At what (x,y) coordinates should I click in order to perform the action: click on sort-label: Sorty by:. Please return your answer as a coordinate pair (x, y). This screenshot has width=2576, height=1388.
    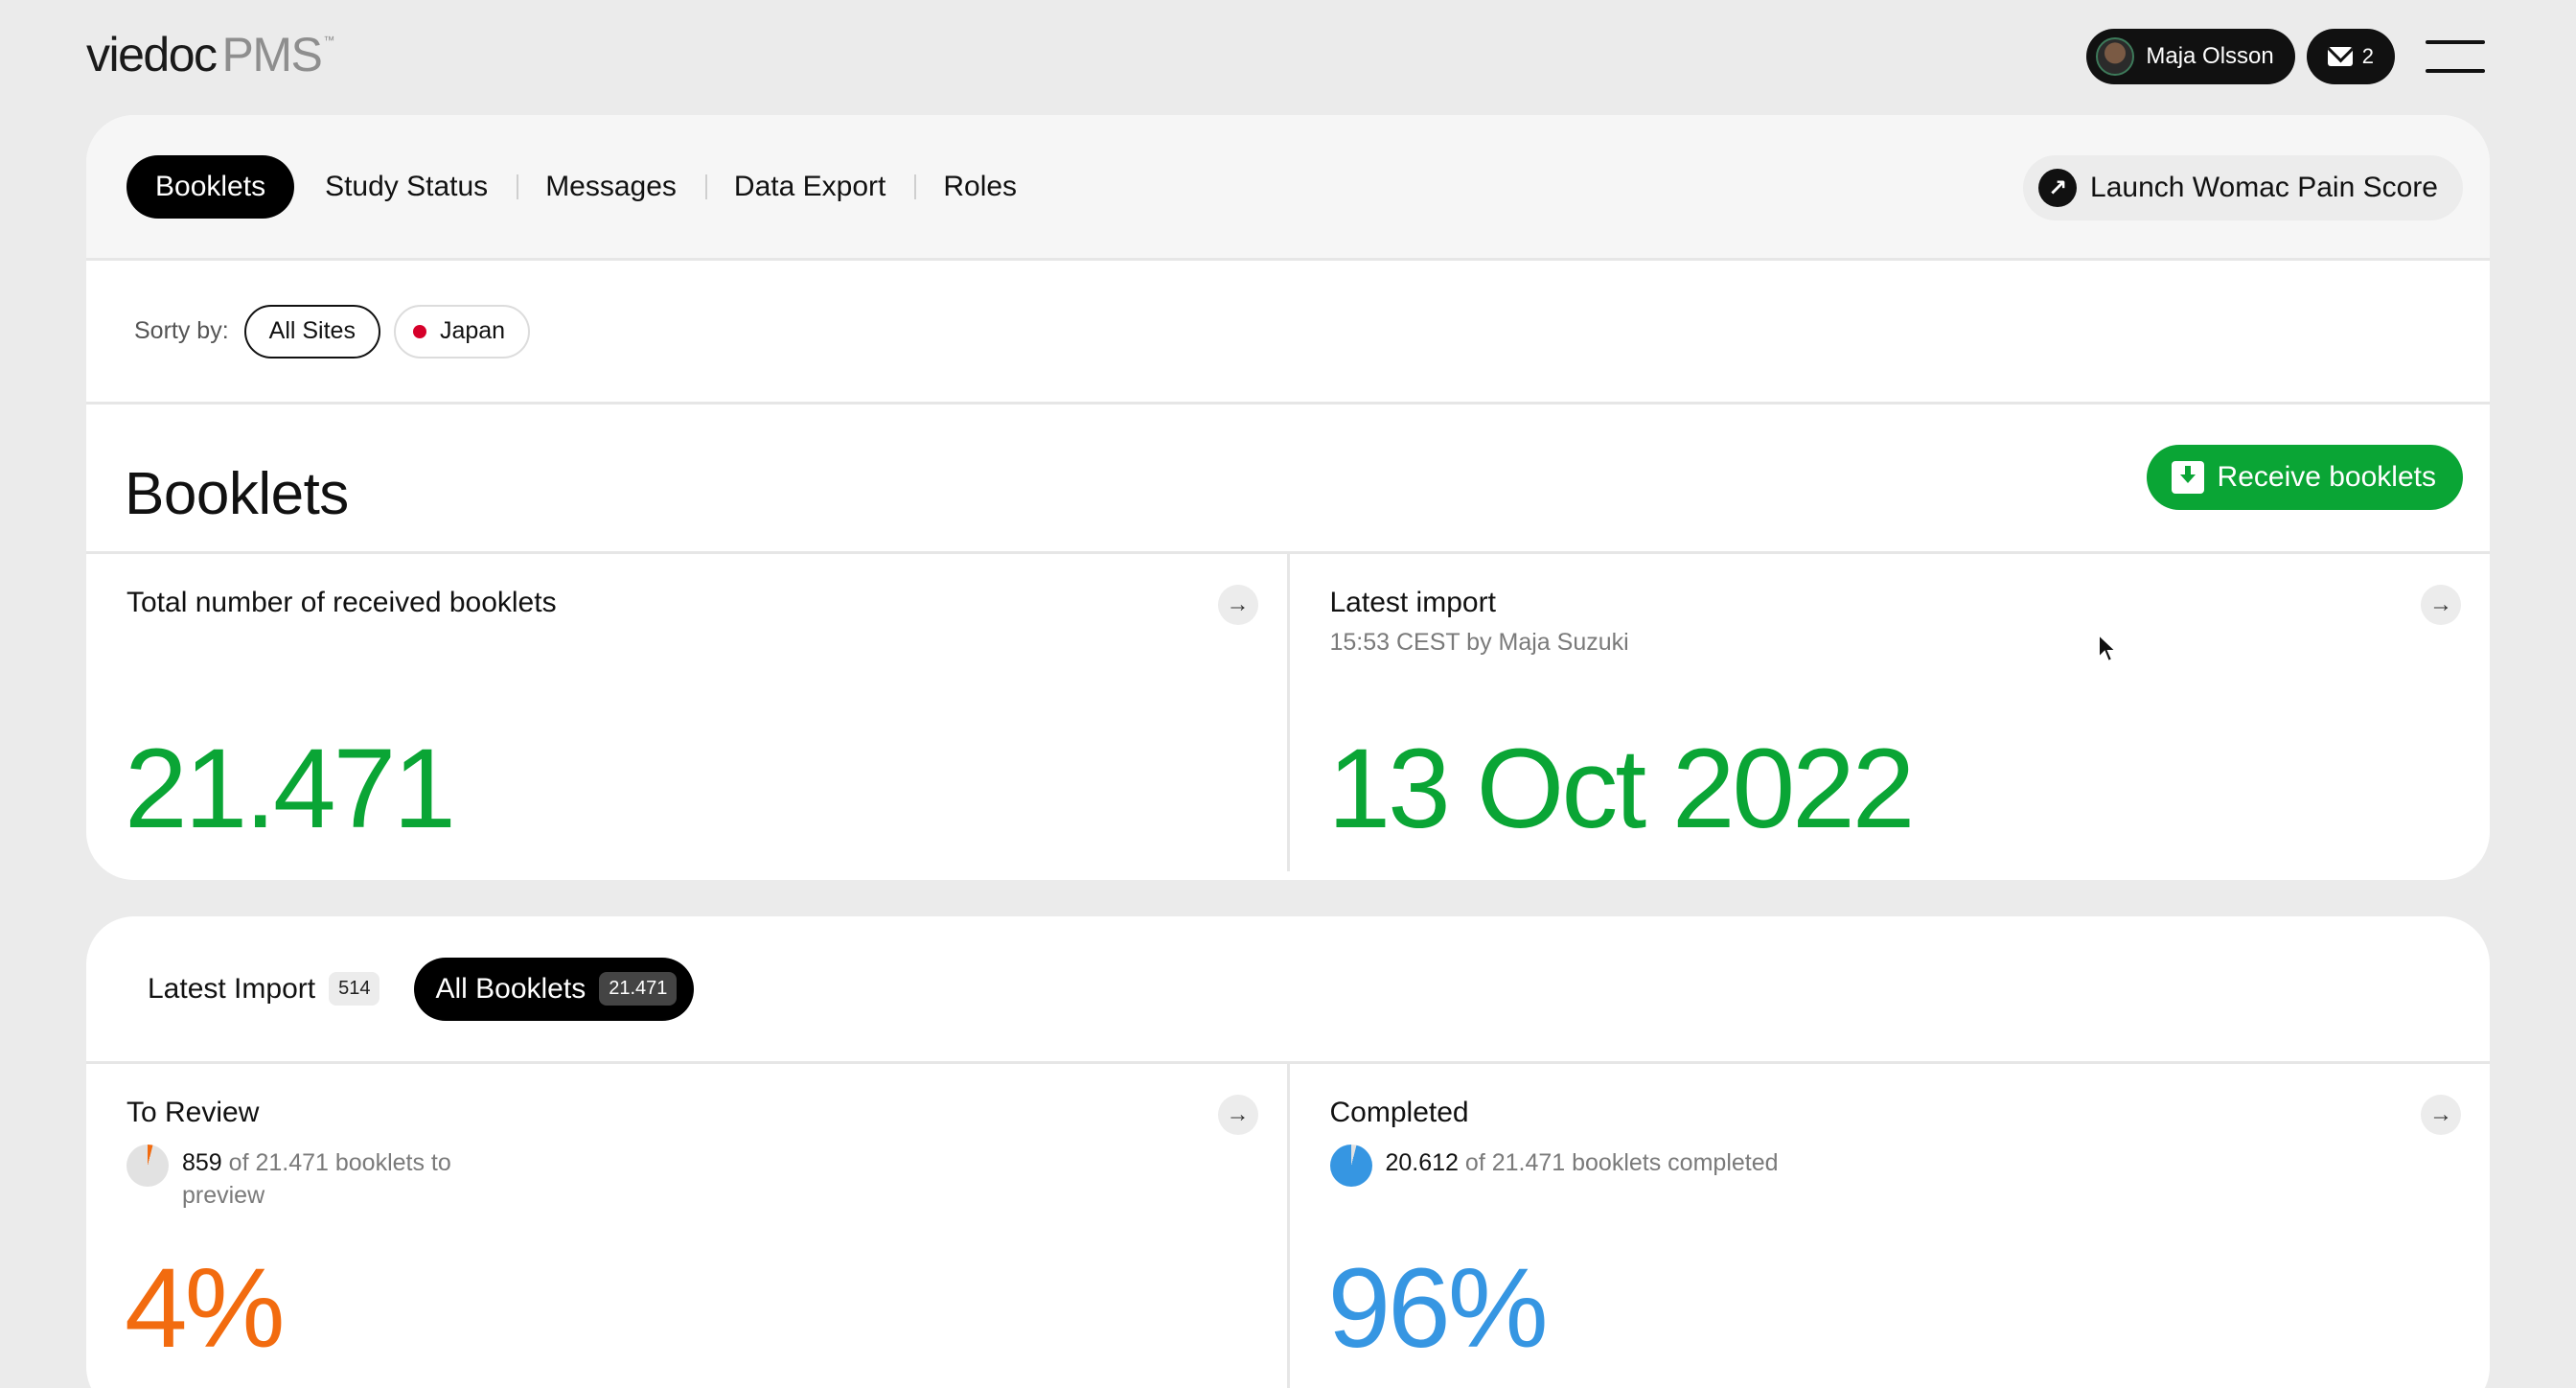
    Looking at the image, I should click on (181, 331).